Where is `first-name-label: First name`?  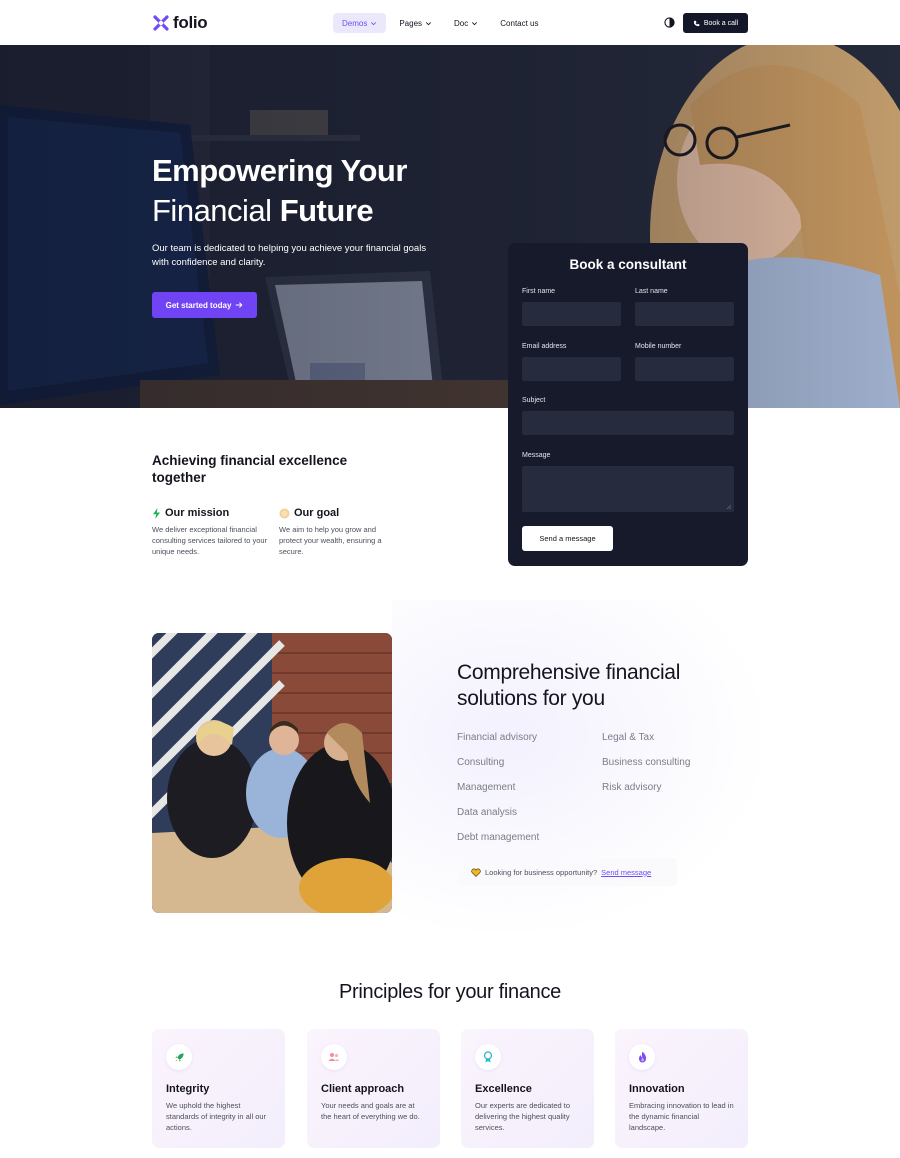 first-name-label: First name is located at coordinates (539, 291).